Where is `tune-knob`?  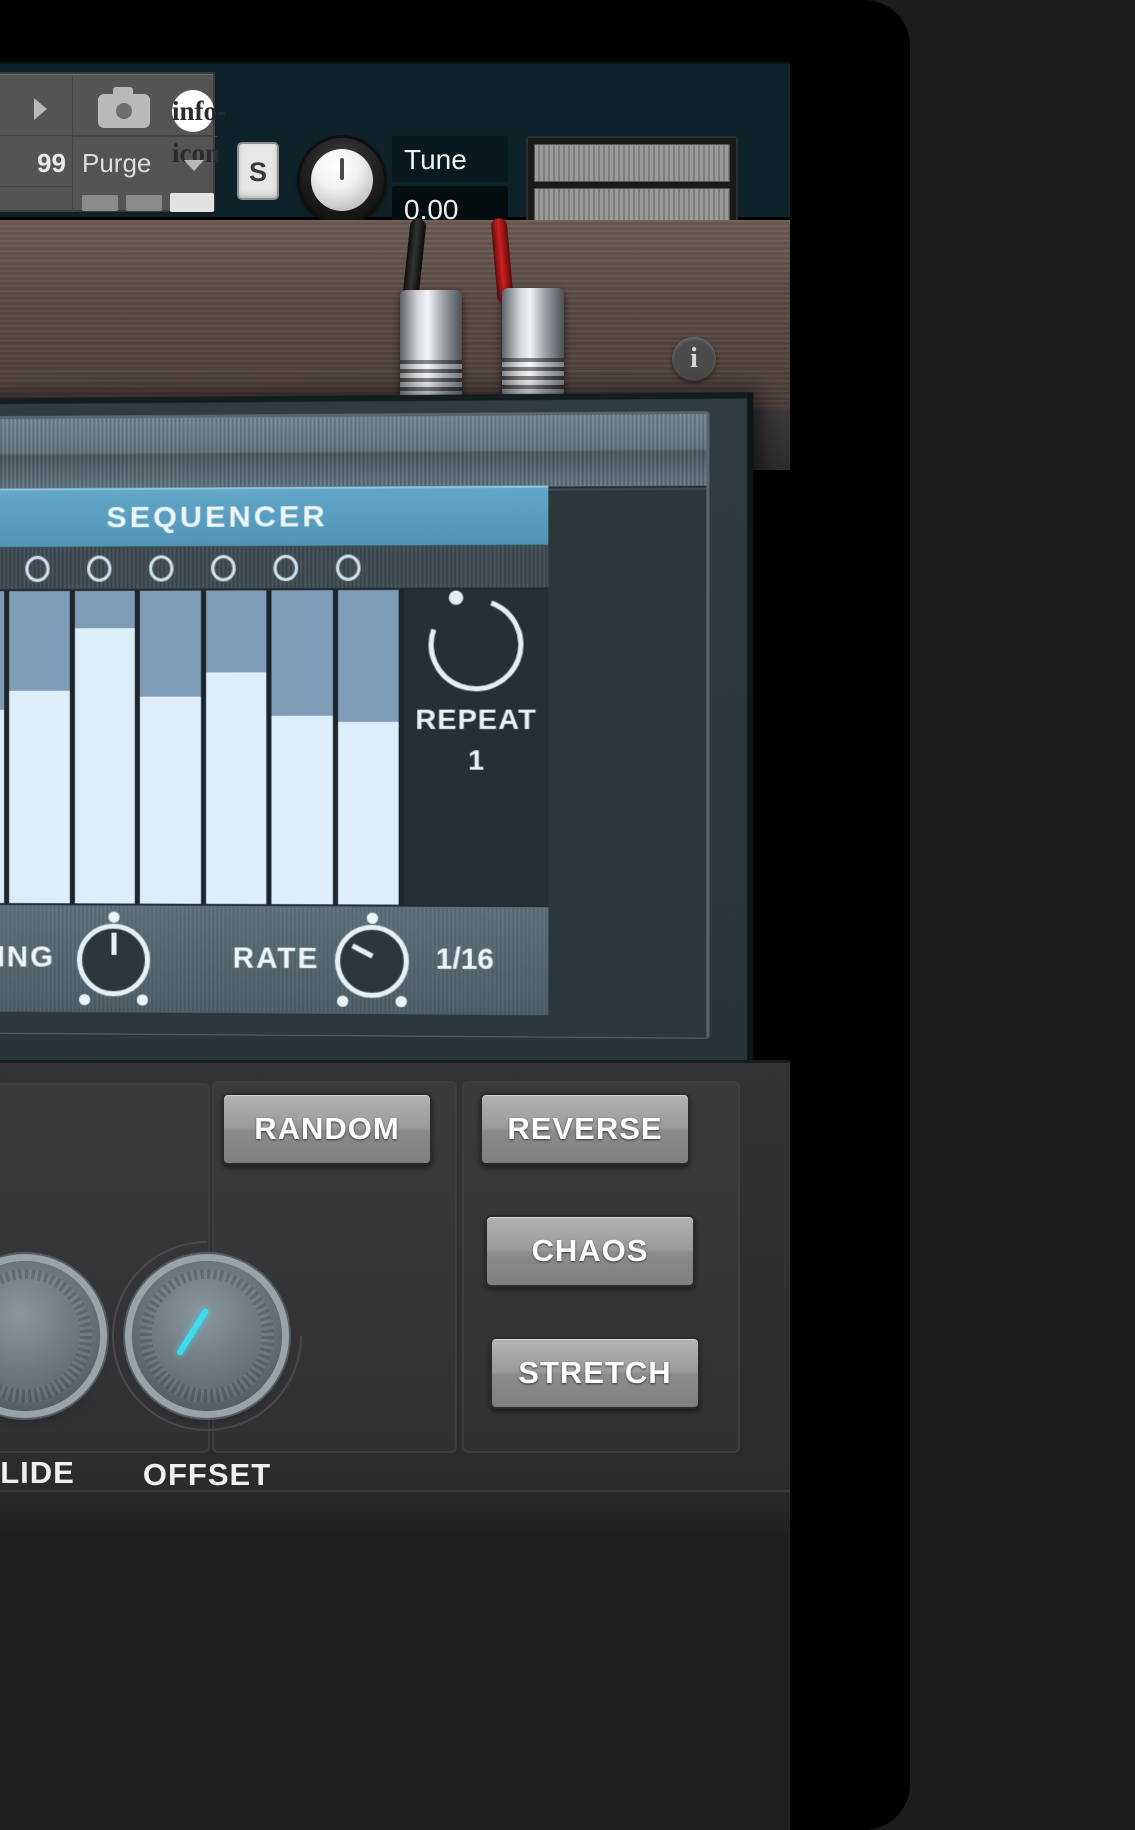 tune-knob is located at coordinates (342, 180).